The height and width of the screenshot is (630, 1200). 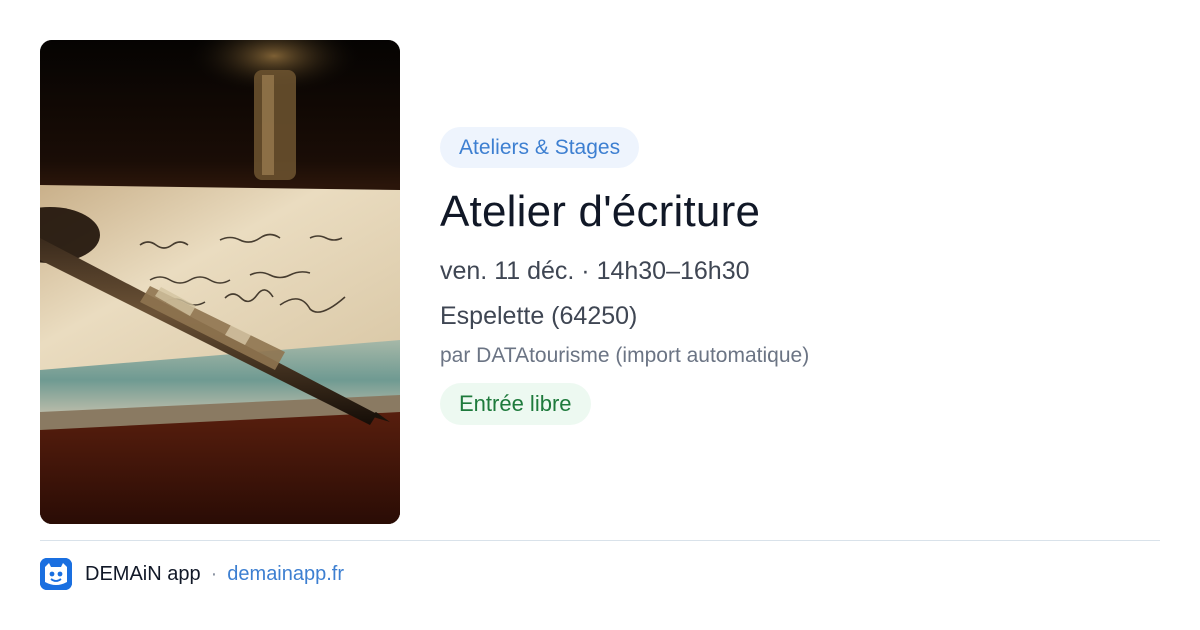 What do you see at coordinates (56, 574) in the screenshot?
I see `demain-app-logo-icon` at bounding box center [56, 574].